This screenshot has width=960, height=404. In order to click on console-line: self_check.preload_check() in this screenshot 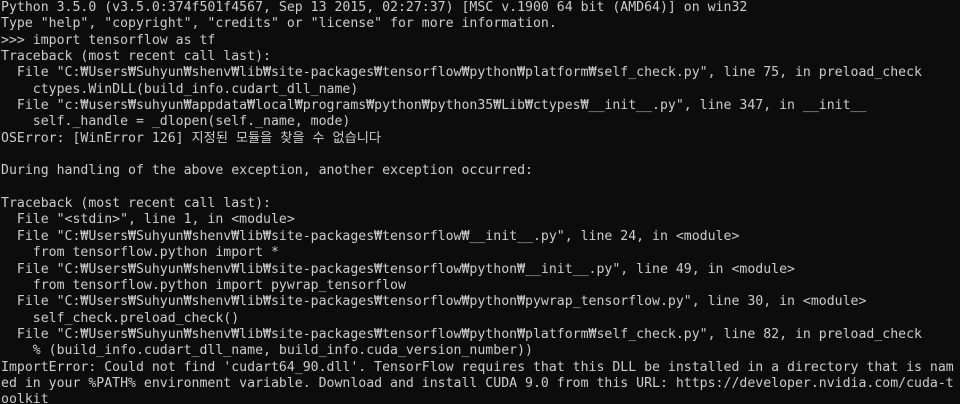, I will do `click(120, 318)`.